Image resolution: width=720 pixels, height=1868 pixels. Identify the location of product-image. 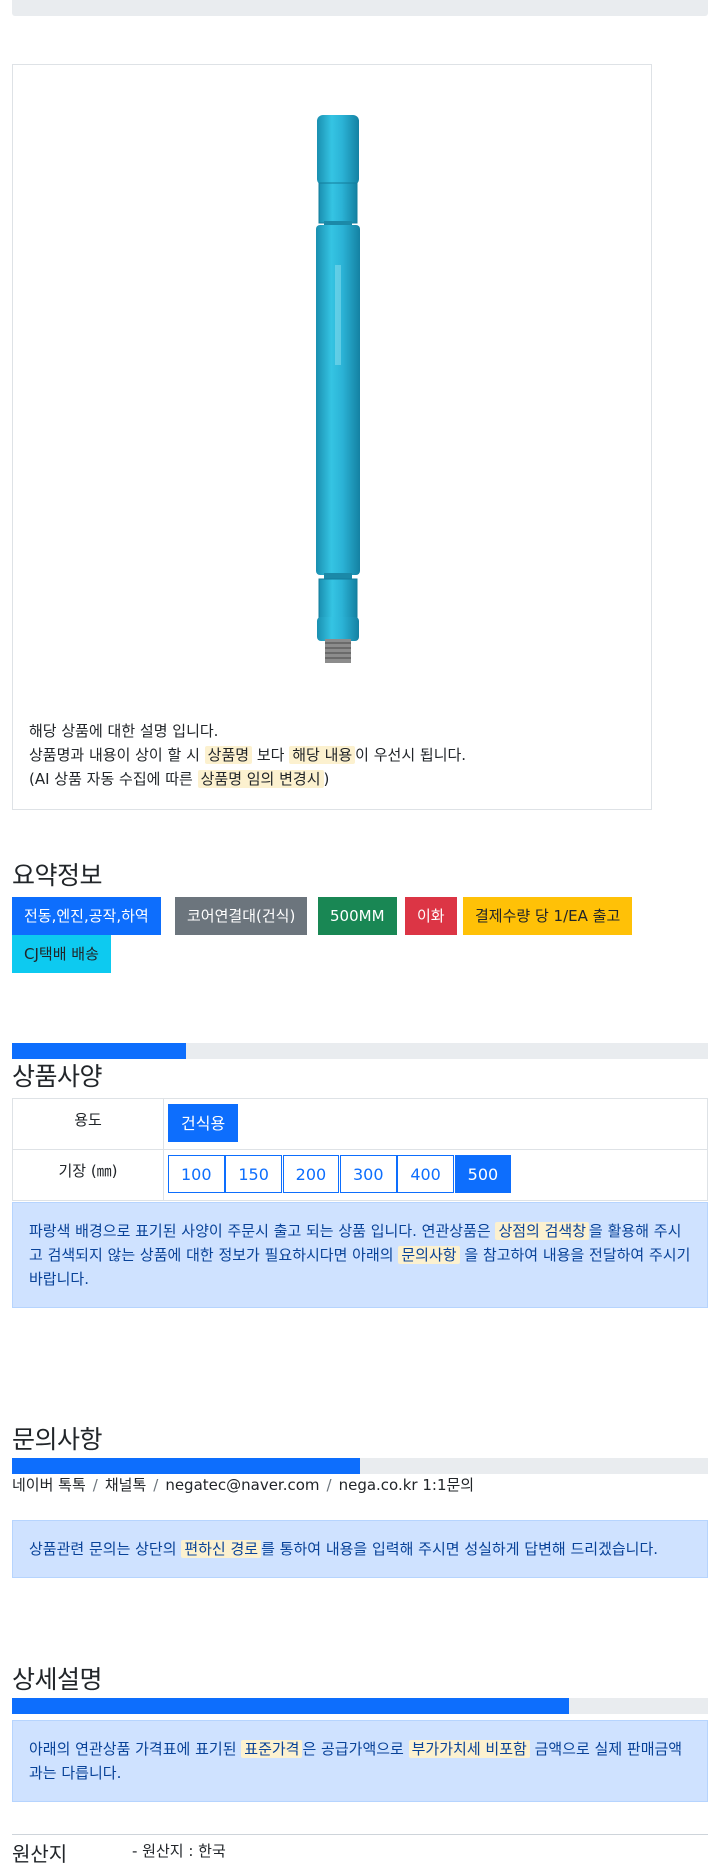
(338, 389).